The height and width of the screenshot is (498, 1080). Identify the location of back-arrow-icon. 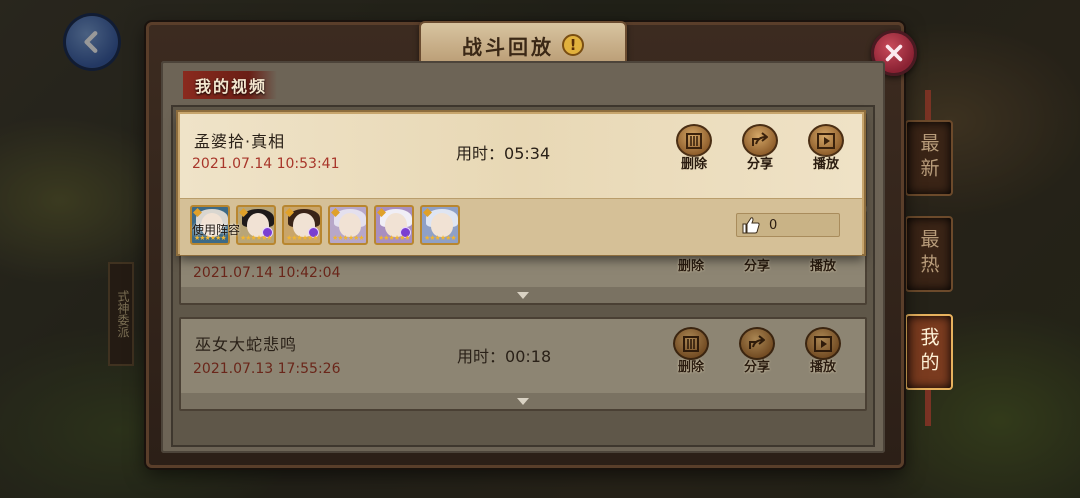
(91, 42).